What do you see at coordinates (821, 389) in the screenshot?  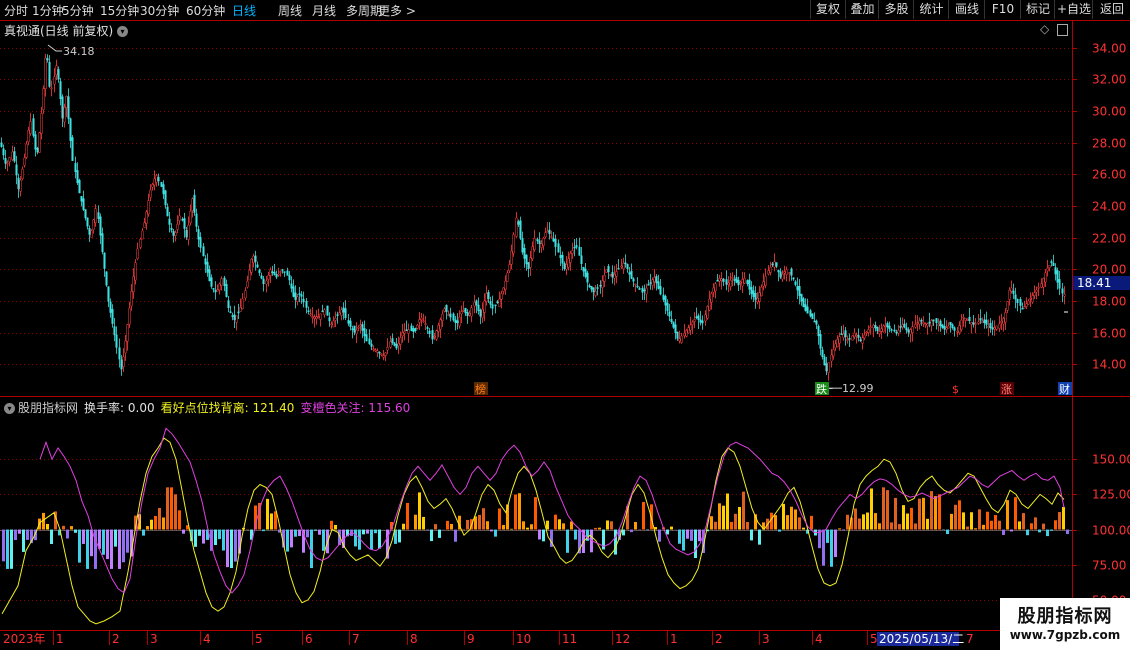 I see `event-marker-1: 跌` at bounding box center [821, 389].